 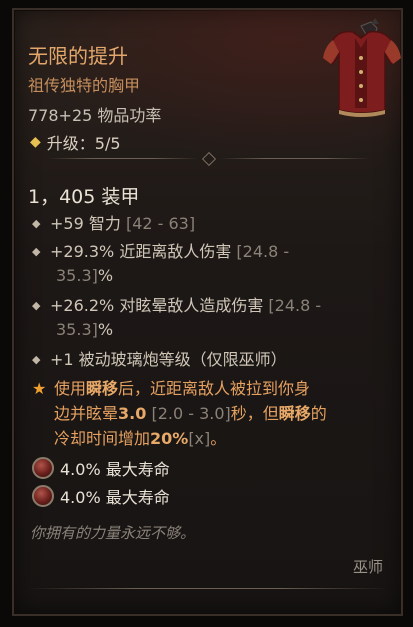 What do you see at coordinates (88, 223) in the screenshot?
I see `affix-value: +59 智力` at bounding box center [88, 223].